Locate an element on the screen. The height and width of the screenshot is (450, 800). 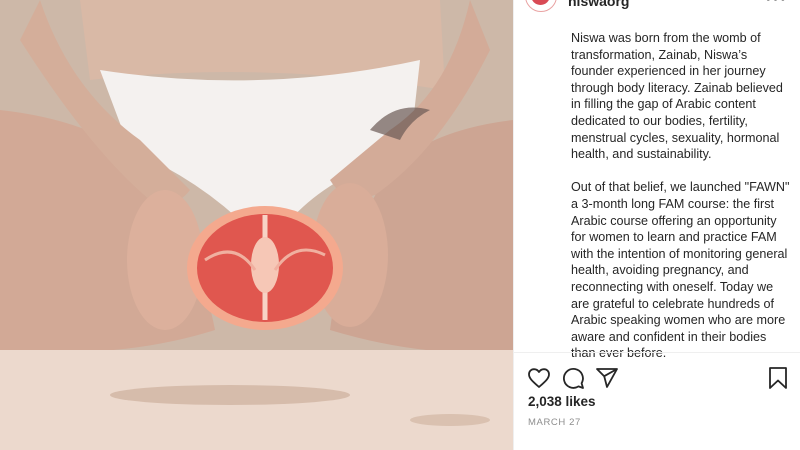
avatar is located at coordinates (541, 6).